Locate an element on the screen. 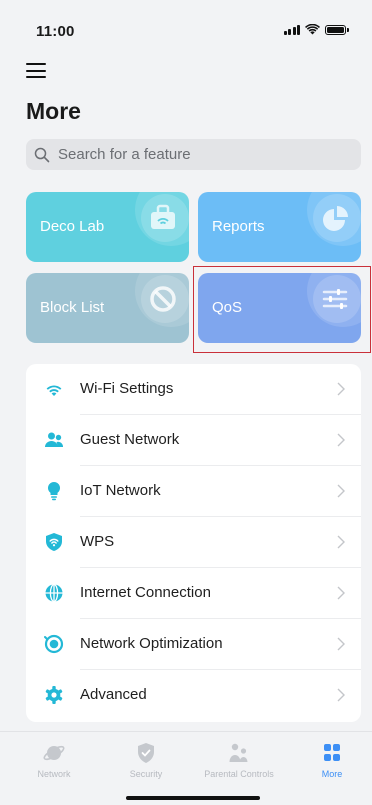 This screenshot has width=372, height=805. tile-reports: Reports is located at coordinates (279, 227).